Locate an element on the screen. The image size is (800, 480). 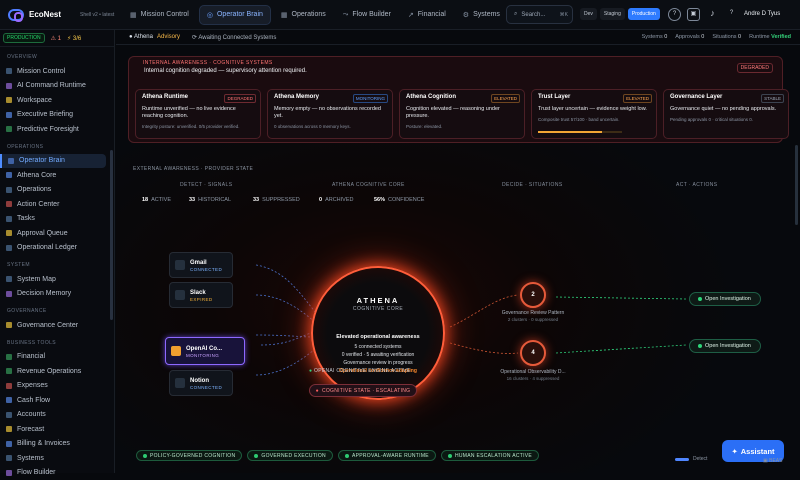
breadcrumb-athena: ● Athena is located at coordinates (141, 37).